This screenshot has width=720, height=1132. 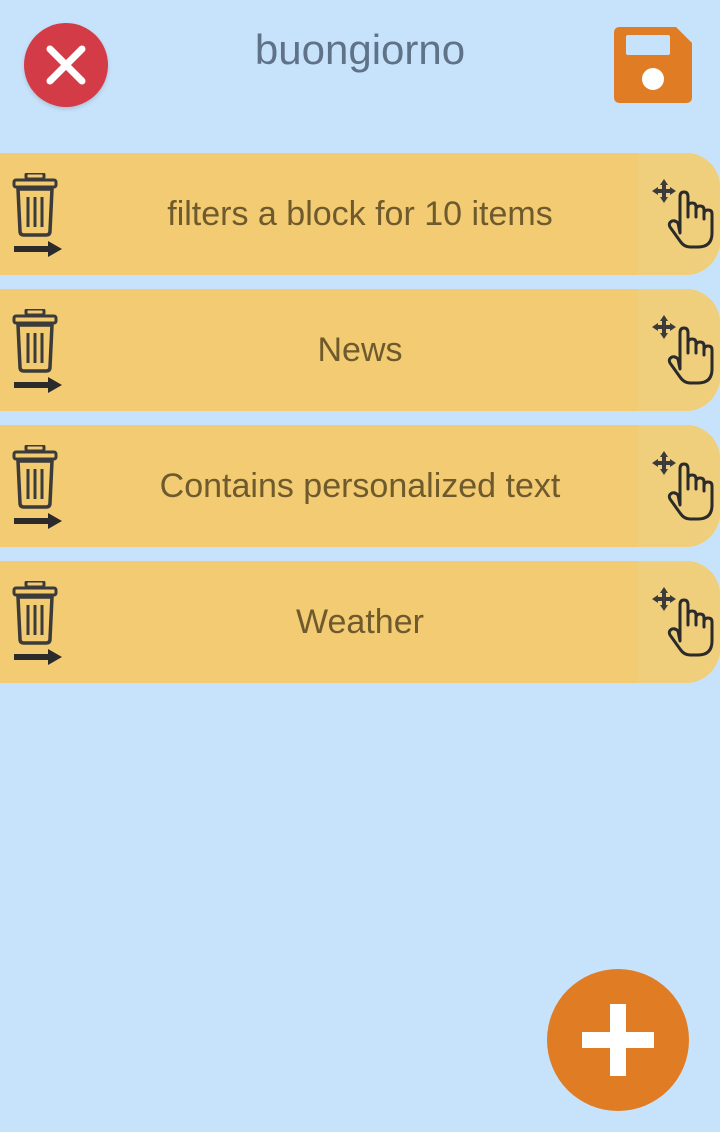 I want to click on floppy-disk-icon, so click(x=653, y=65).